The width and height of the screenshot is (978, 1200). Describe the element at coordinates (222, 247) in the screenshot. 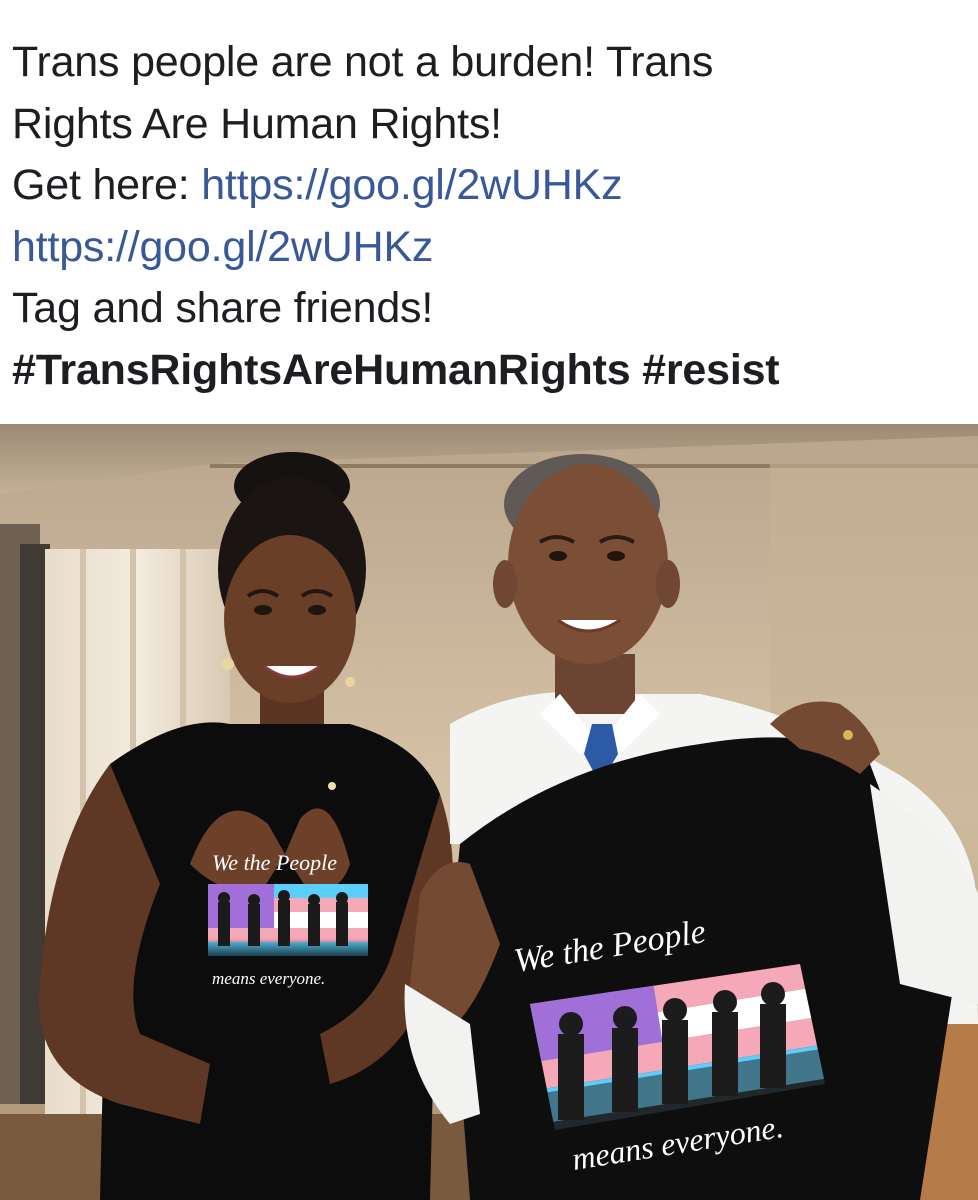

I see `product-link-2: https://goo.gl/2wUHKz` at that location.